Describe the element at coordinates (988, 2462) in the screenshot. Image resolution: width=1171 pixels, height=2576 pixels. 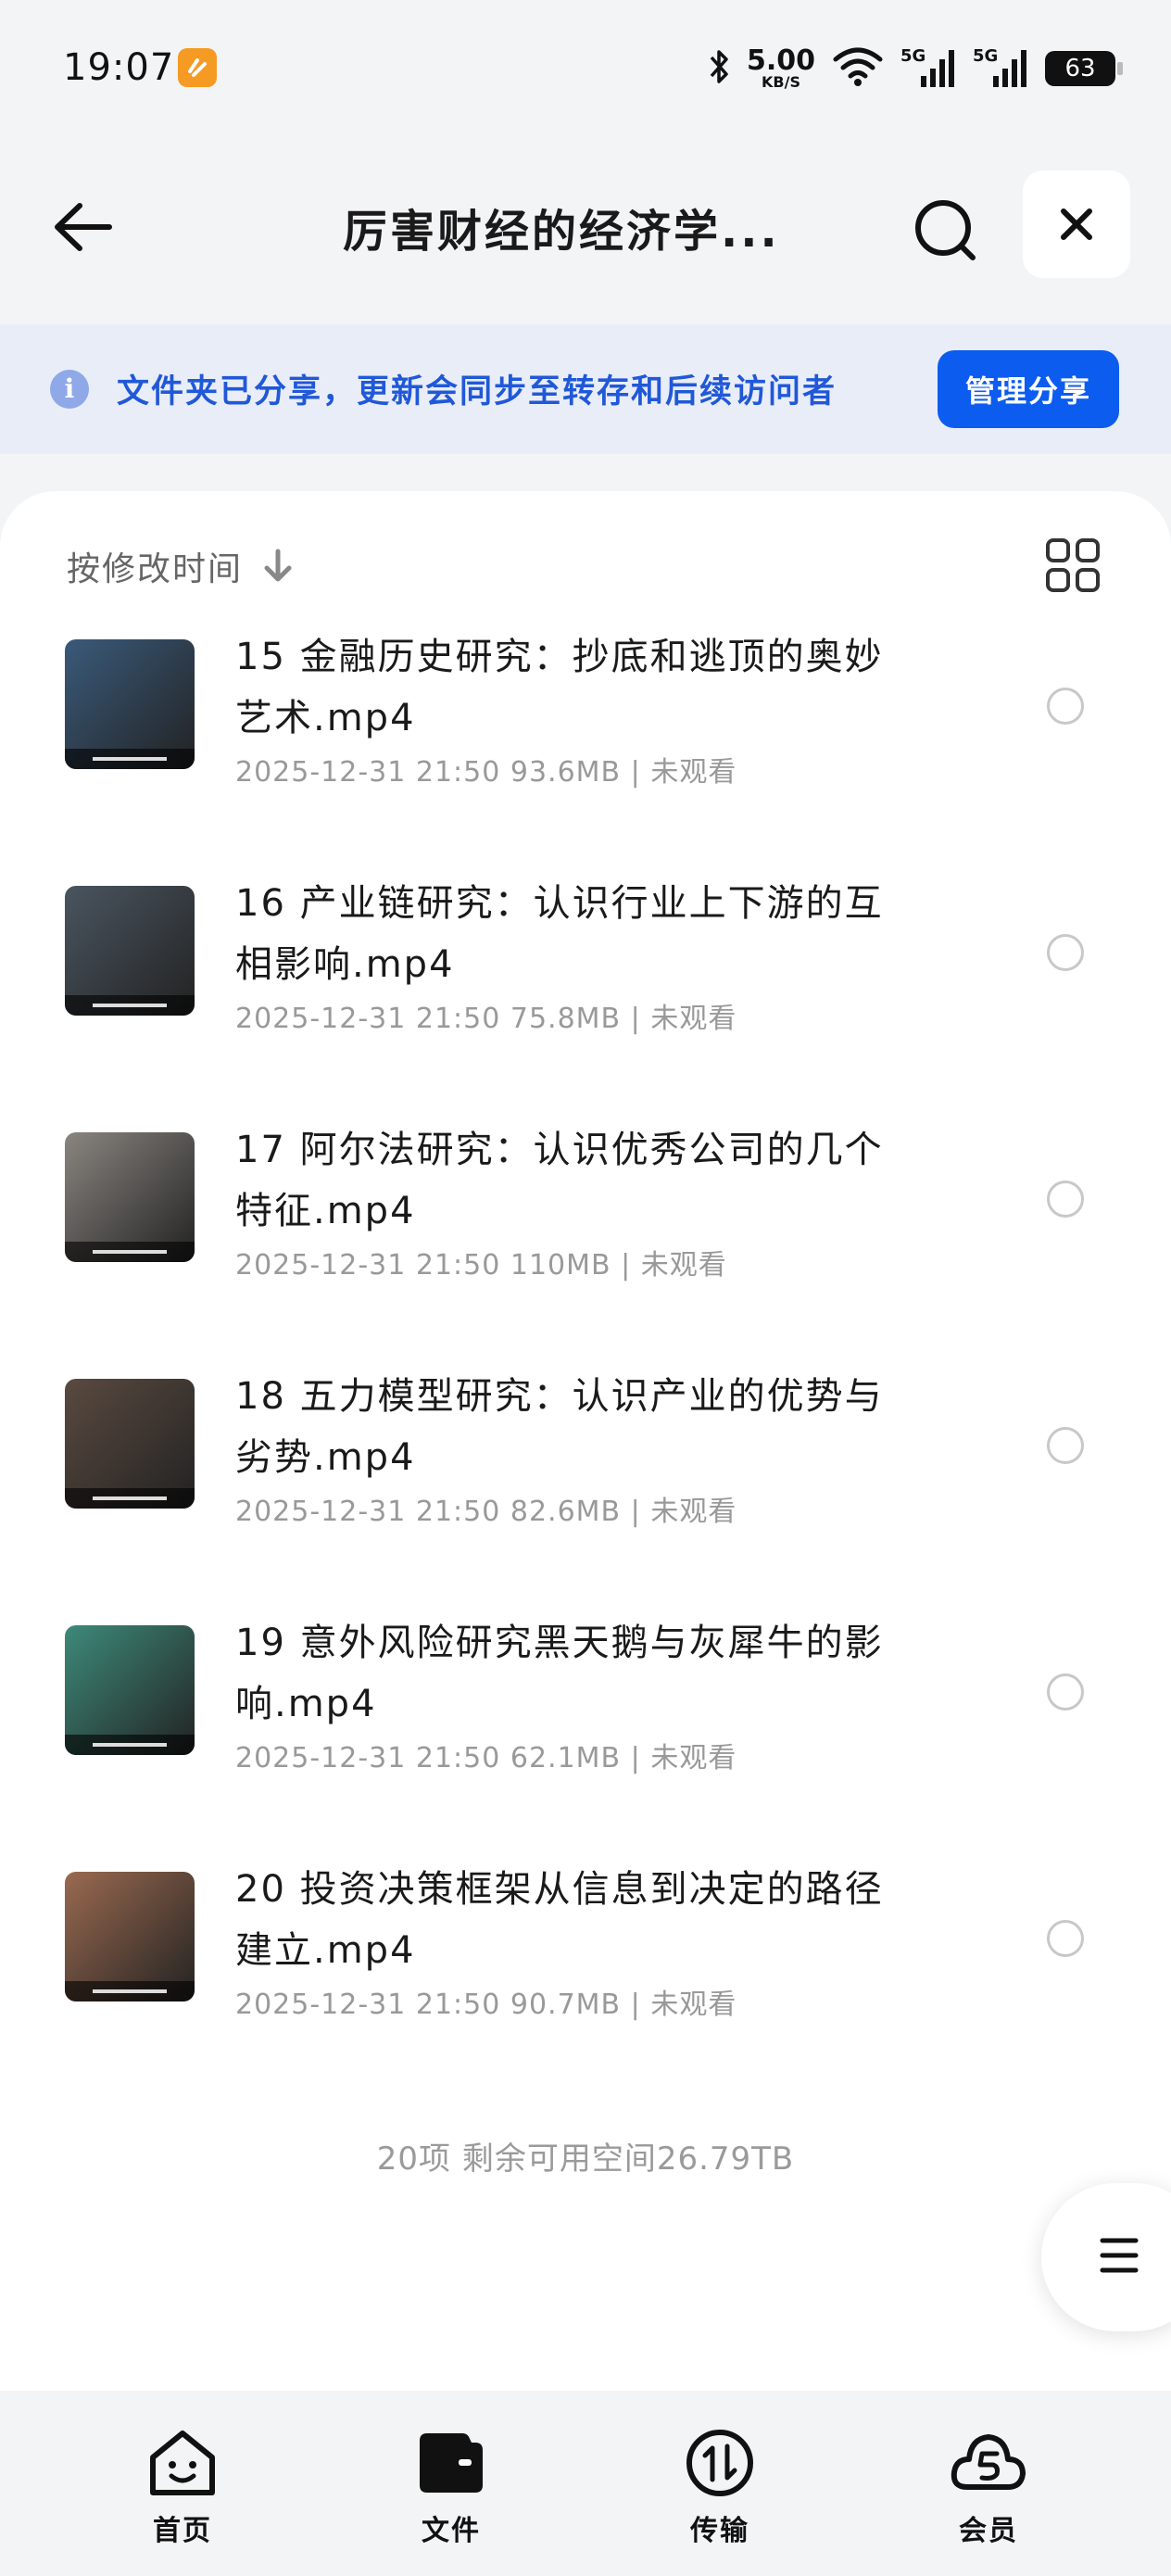
I see `vip-cloud-icon` at that location.